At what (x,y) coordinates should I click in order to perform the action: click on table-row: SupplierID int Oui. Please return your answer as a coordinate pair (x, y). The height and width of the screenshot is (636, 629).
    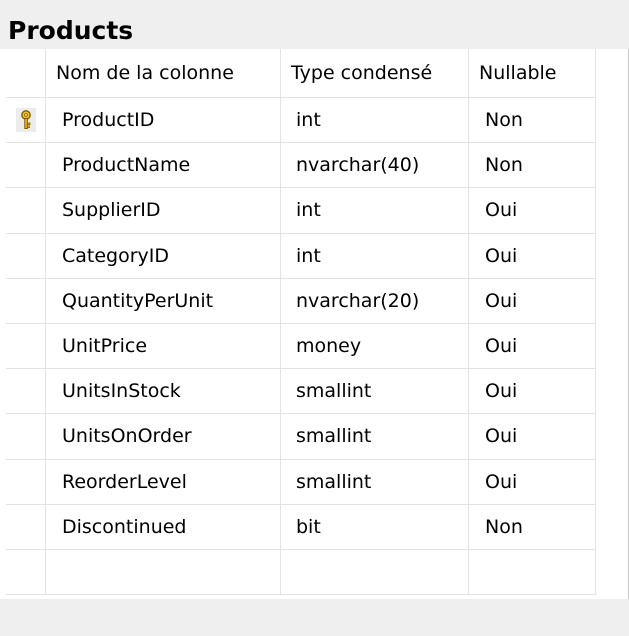
    Looking at the image, I should click on (301, 211).